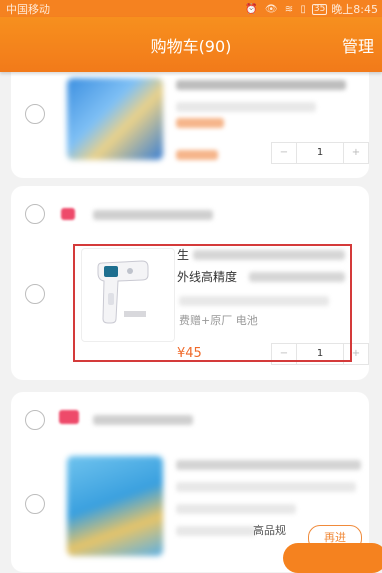 This screenshot has width=382, height=573. What do you see at coordinates (284, 153) in the screenshot?
I see `decrease-button: −` at bounding box center [284, 153].